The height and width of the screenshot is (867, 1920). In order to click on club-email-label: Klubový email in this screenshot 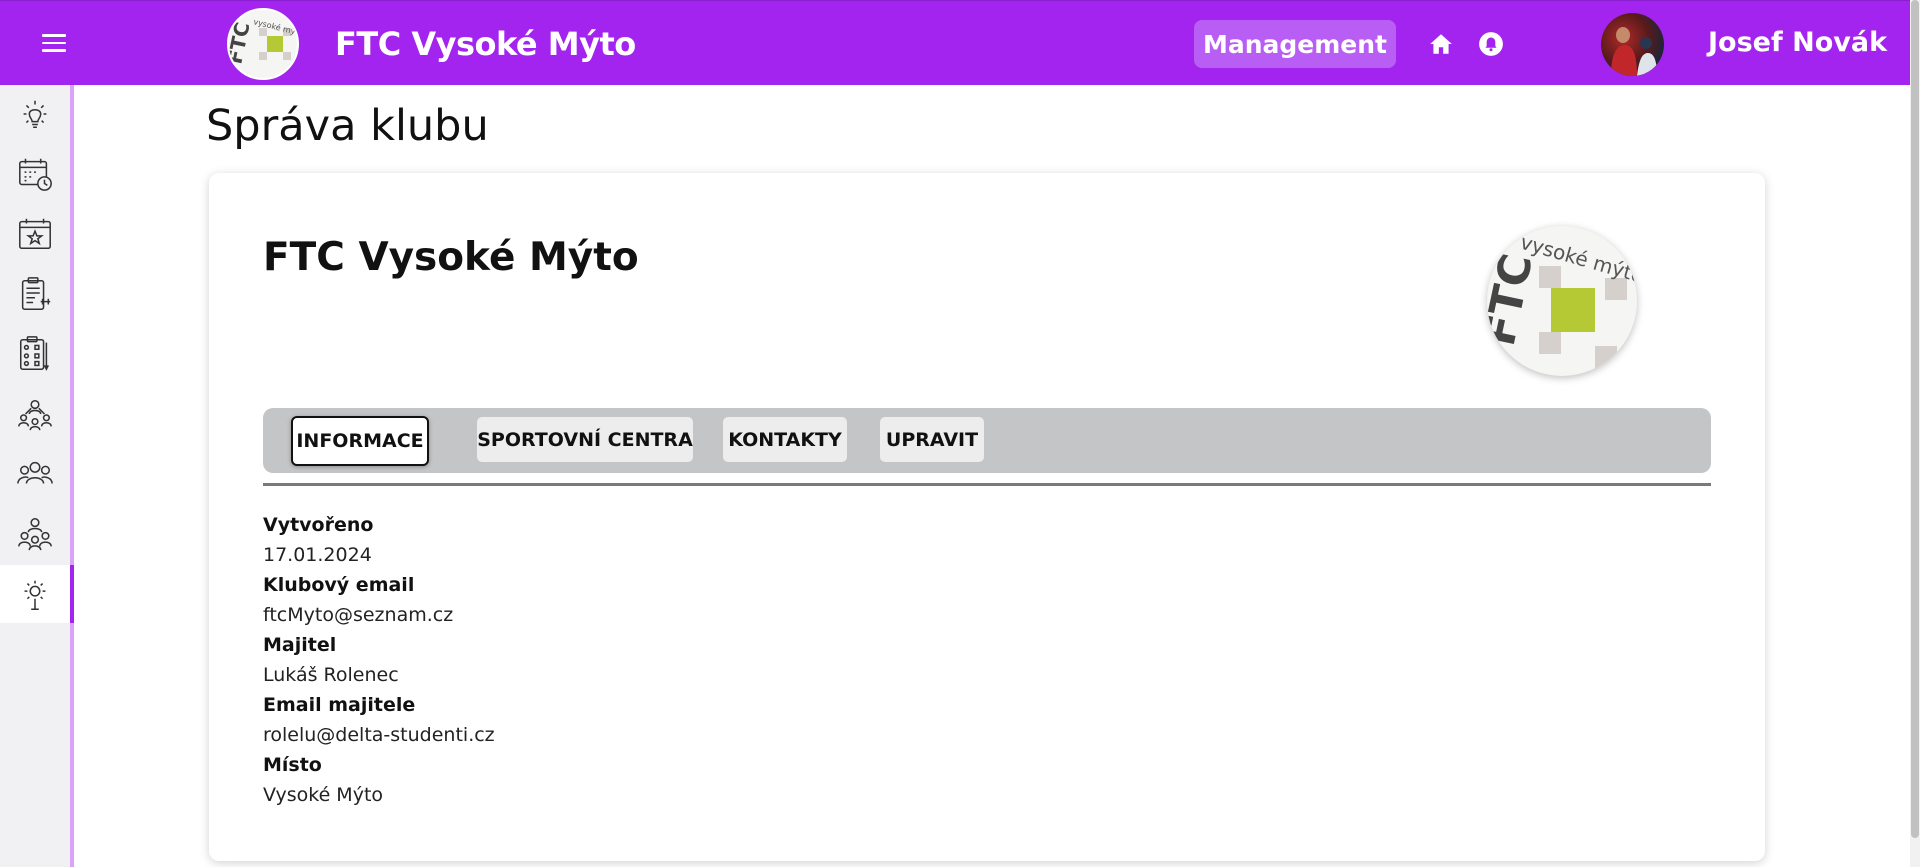, I will do `click(339, 585)`.